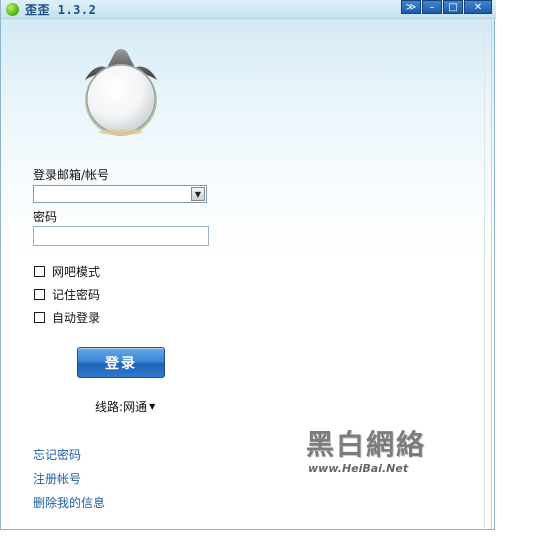 The width and height of the screenshot is (533, 538). What do you see at coordinates (248, 9) in the screenshot?
I see `title-bar: 歪歪 1.3.2 ≫ – □ ✕` at bounding box center [248, 9].